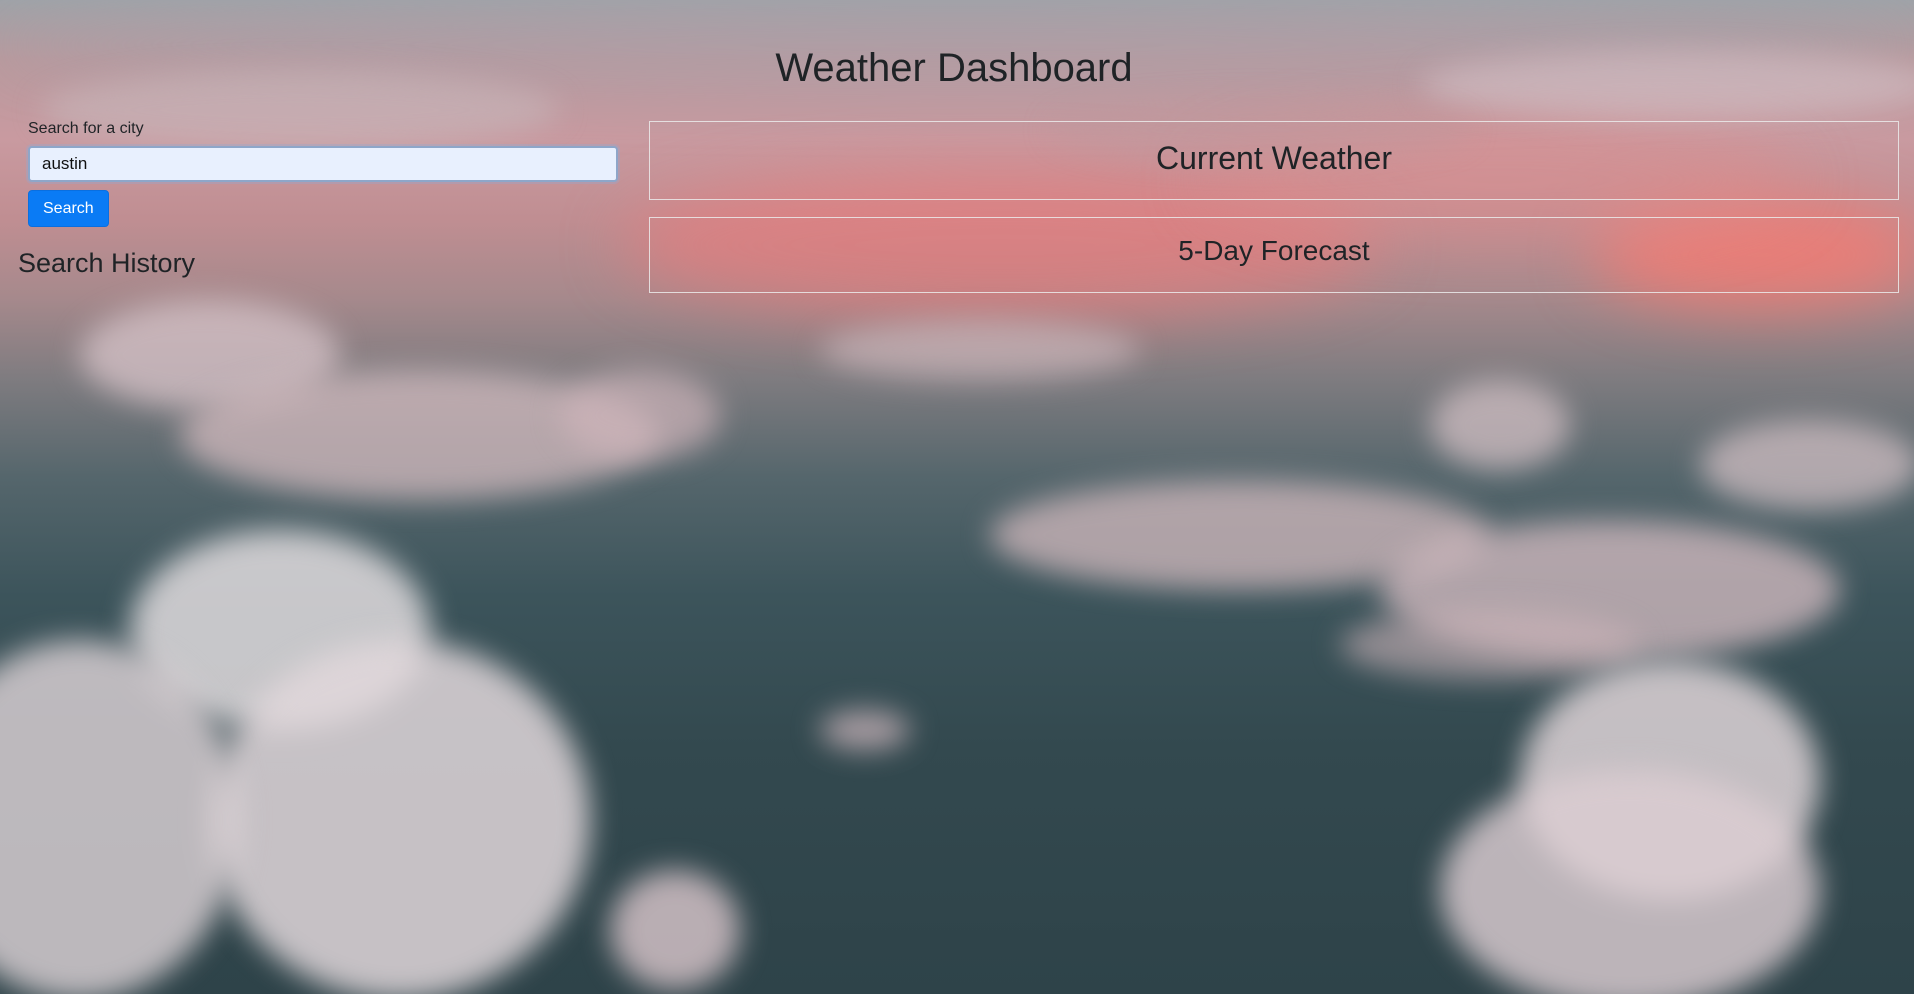 This screenshot has height=994, width=1914. I want to click on search-panel: Search for a city Search, so click(323, 173).